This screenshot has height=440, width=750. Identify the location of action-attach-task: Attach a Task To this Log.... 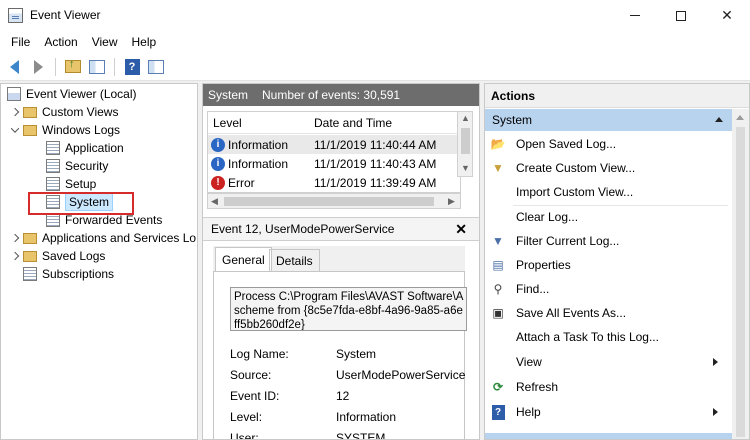
(607, 337).